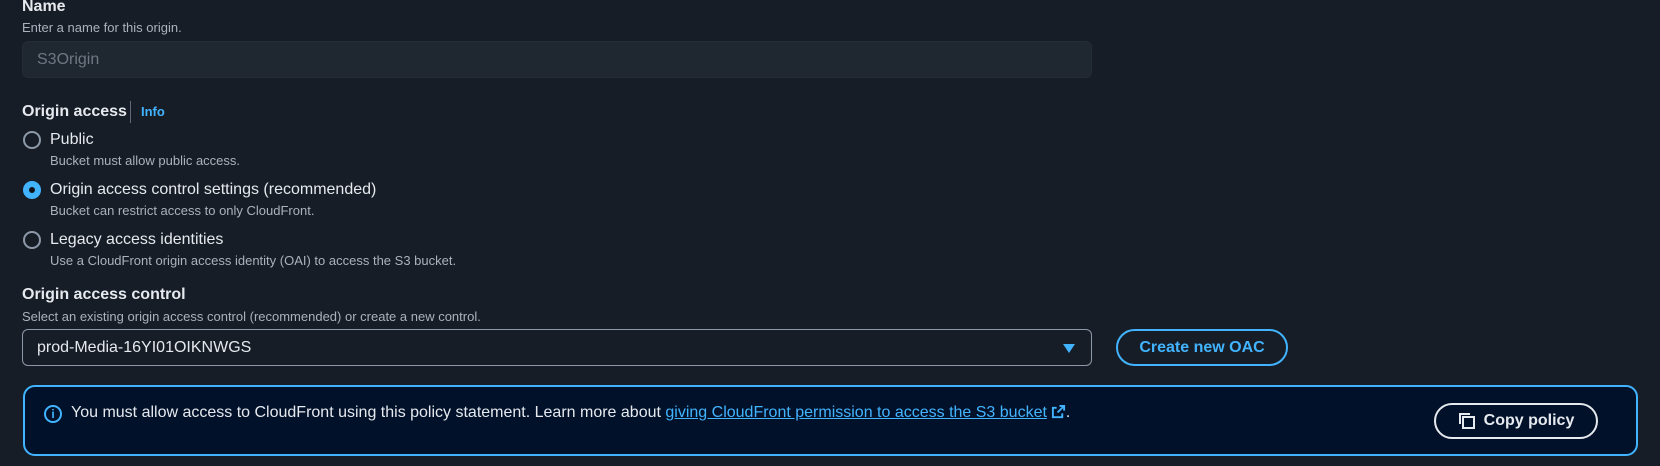  Describe the element at coordinates (1068, 412) in the screenshot. I see `alert-text-suffix: .` at that location.